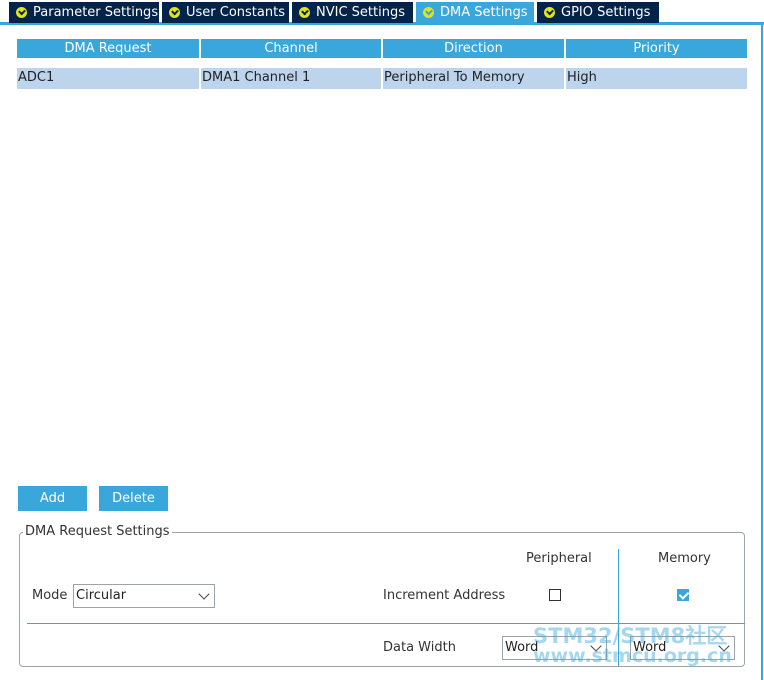 The height and width of the screenshot is (680, 764). What do you see at coordinates (386, 623) in the screenshot?
I see `row-divider` at bounding box center [386, 623].